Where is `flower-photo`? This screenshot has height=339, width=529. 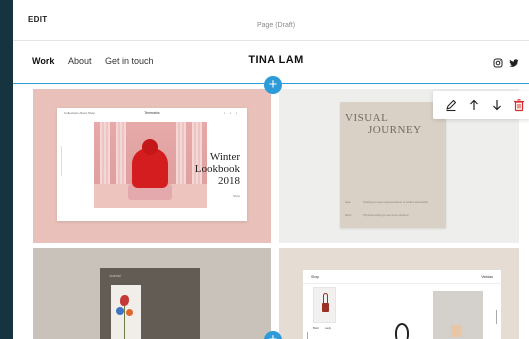
flower-photo is located at coordinates (126, 312).